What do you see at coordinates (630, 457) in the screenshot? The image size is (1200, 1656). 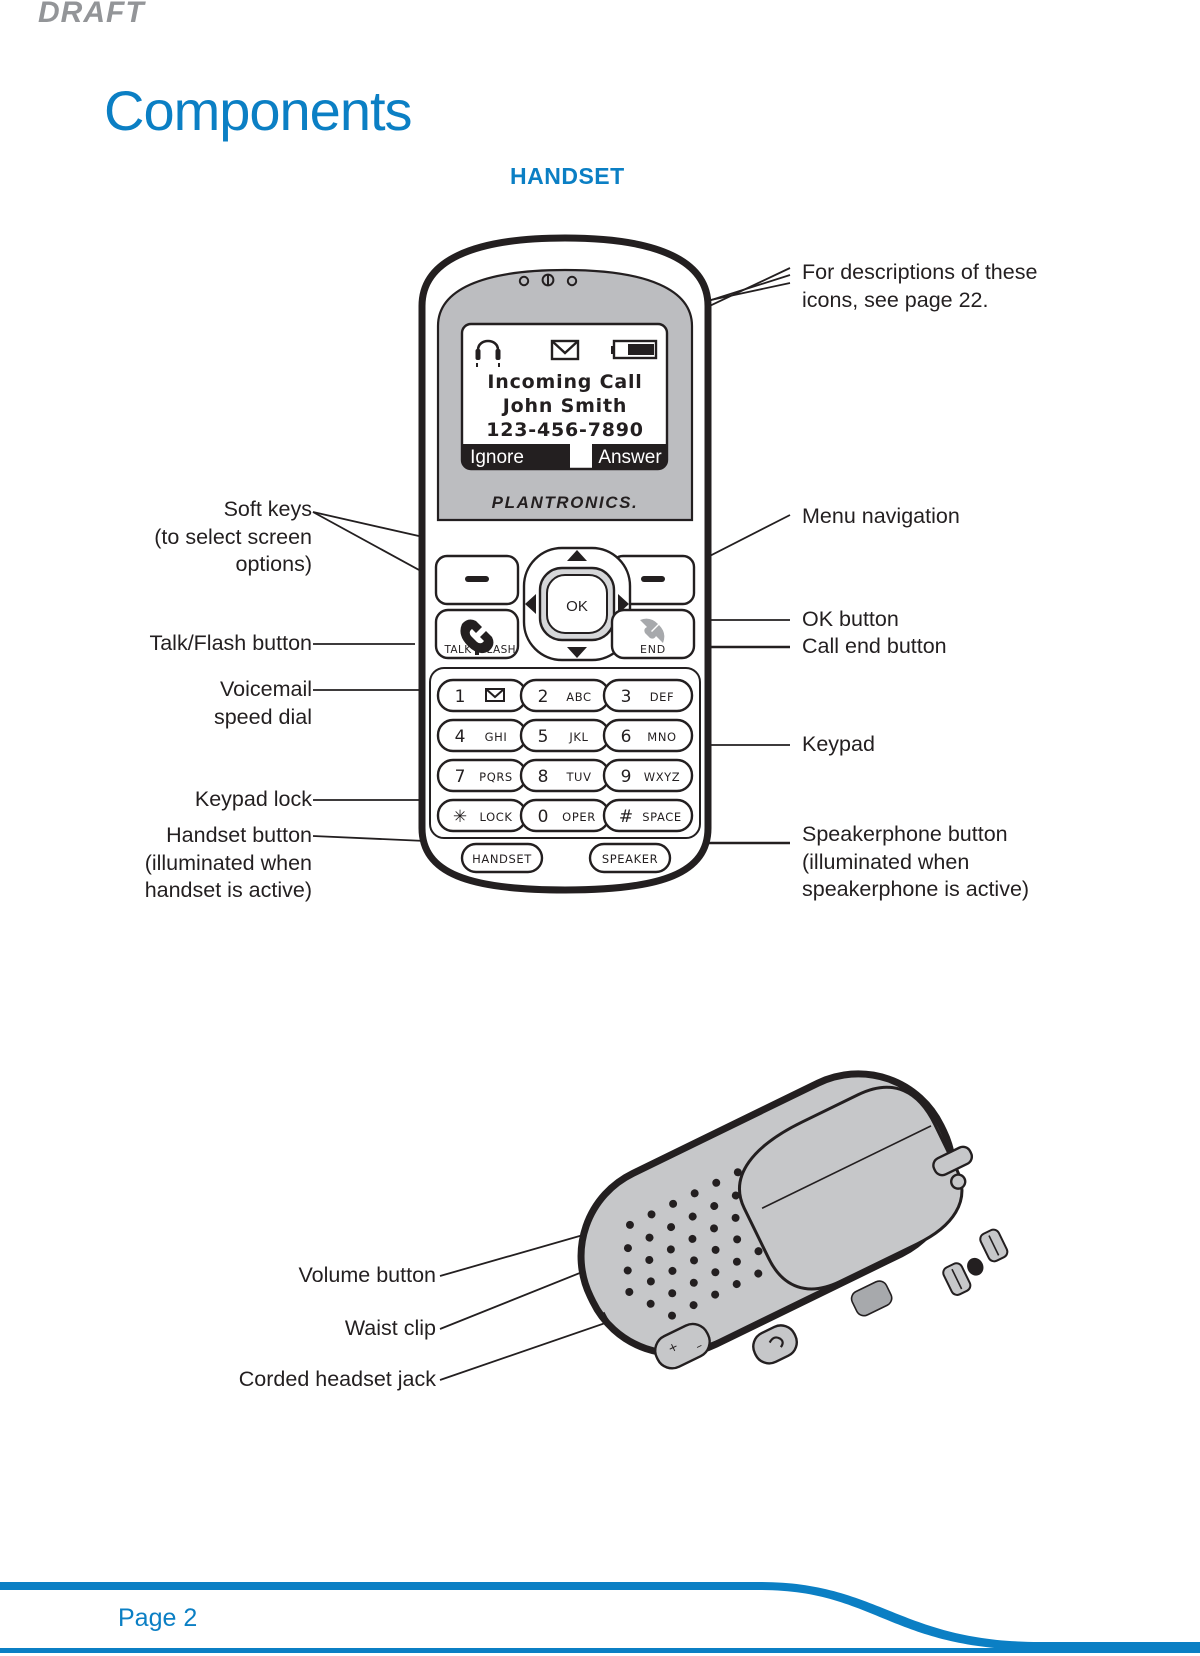 I see `softkey-right-label: Answer` at bounding box center [630, 457].